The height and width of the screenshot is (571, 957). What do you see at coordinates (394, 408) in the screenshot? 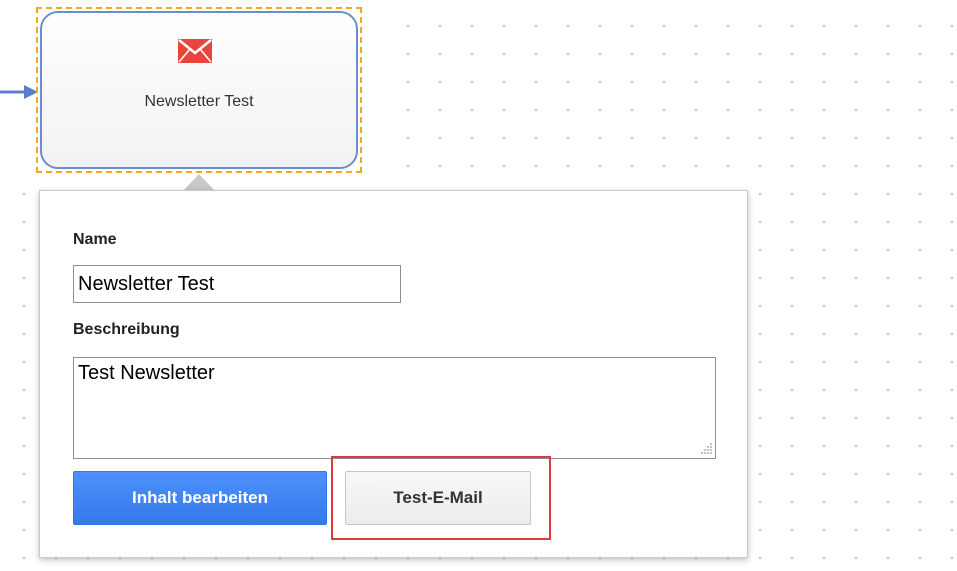
I see `description-textarea: Test Newsletter` at bounding box center [394, 408].